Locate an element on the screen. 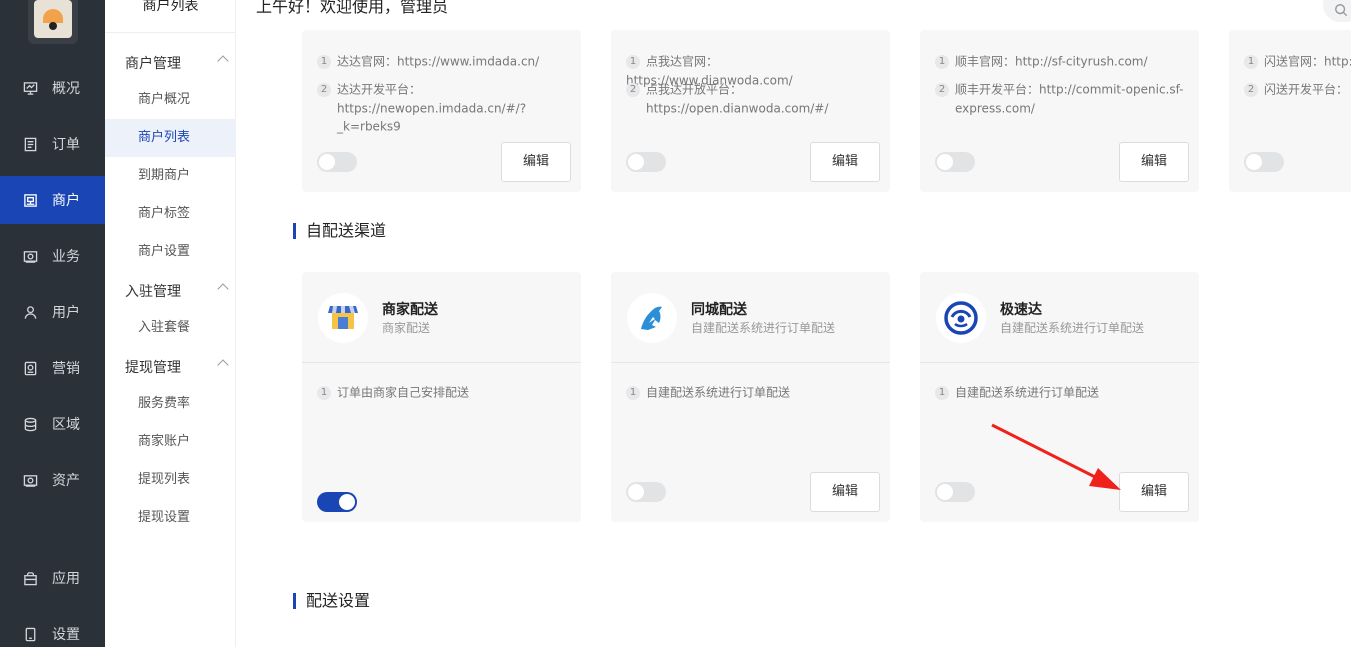 This screenshot has width=1351, height=647. list-item: 1 顺丰官网：http://sf-cityrush.com/ is located at coordinates (1059, 61).